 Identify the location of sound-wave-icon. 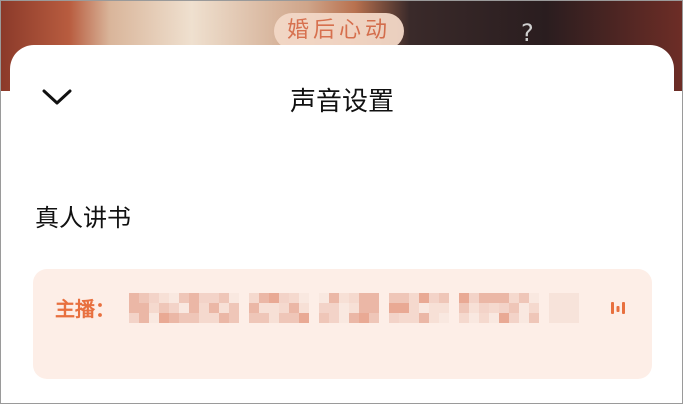
(618, 308).